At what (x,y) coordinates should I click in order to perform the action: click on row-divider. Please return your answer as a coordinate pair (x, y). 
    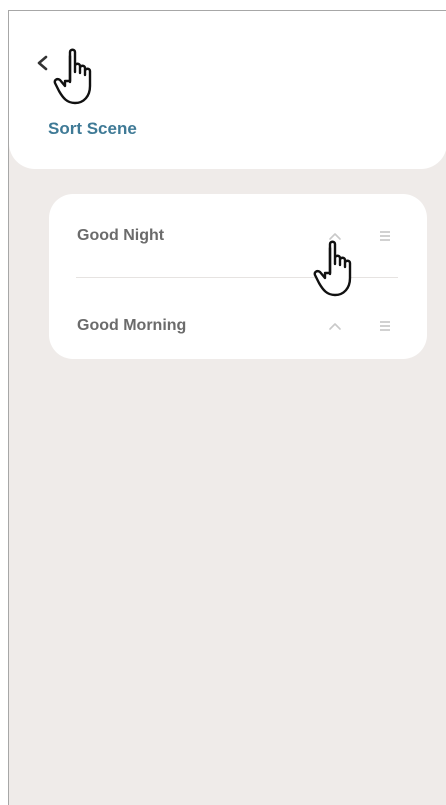
    Looking at the image, I should click on (237, 277).